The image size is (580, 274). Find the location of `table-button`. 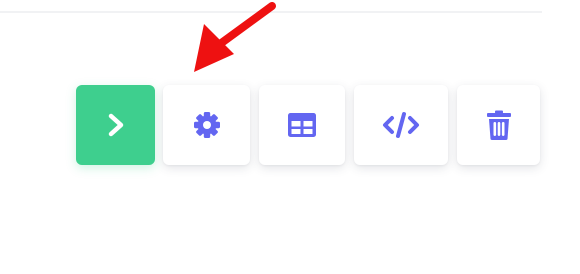

table-button is located at coordinates (302, 125).